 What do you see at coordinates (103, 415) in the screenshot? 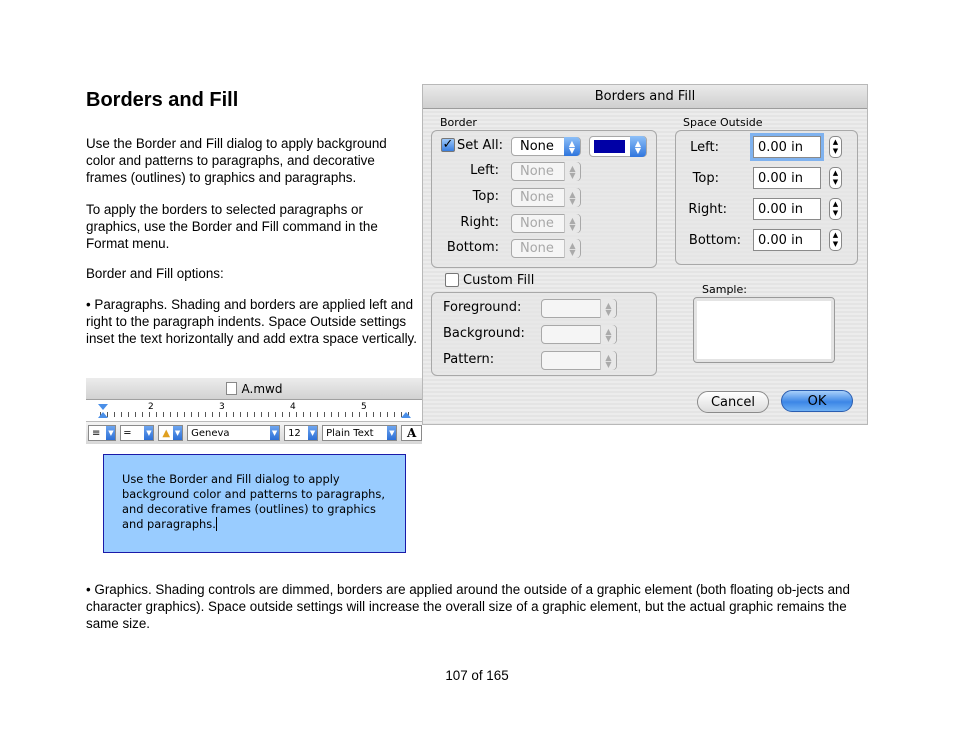
I see `left-indent-marker` at bounding box center [103, 415].